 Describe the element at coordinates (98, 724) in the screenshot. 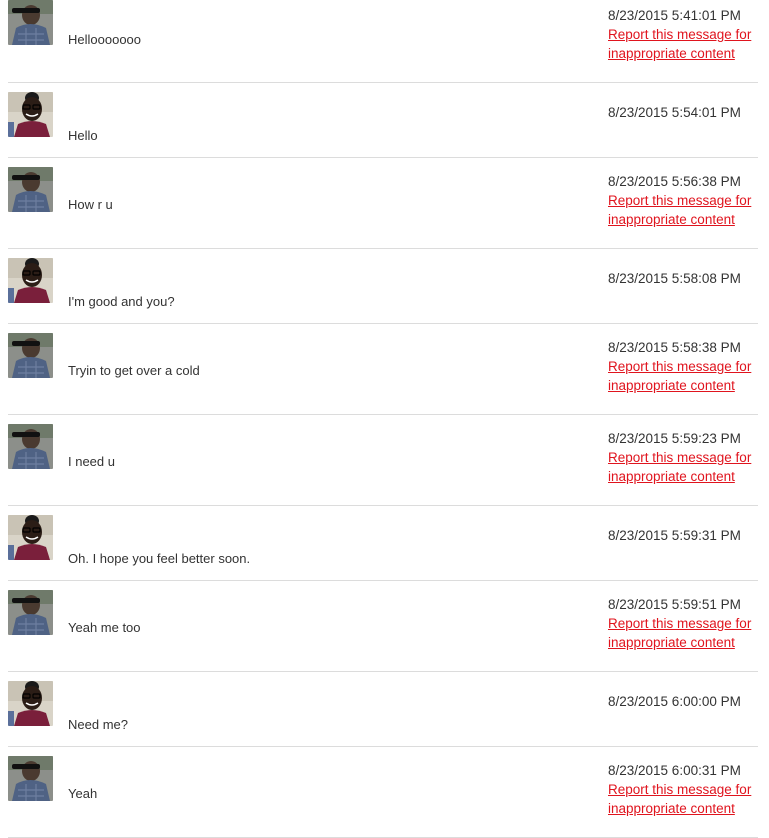

I see `message-text: Need me?` at that location.